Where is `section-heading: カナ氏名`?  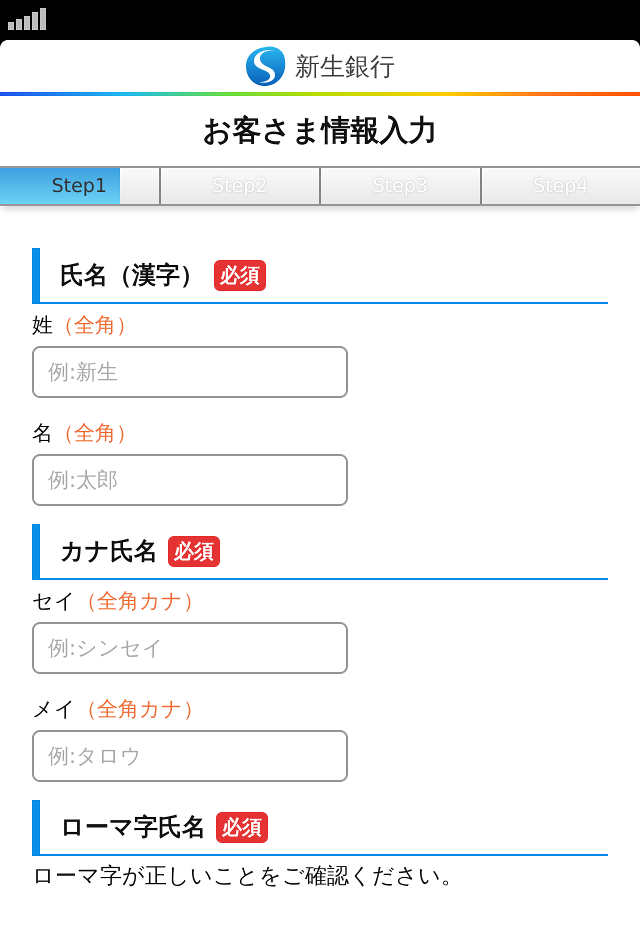
section-heading: カナ氏名 is located at coordinates (109, 551).